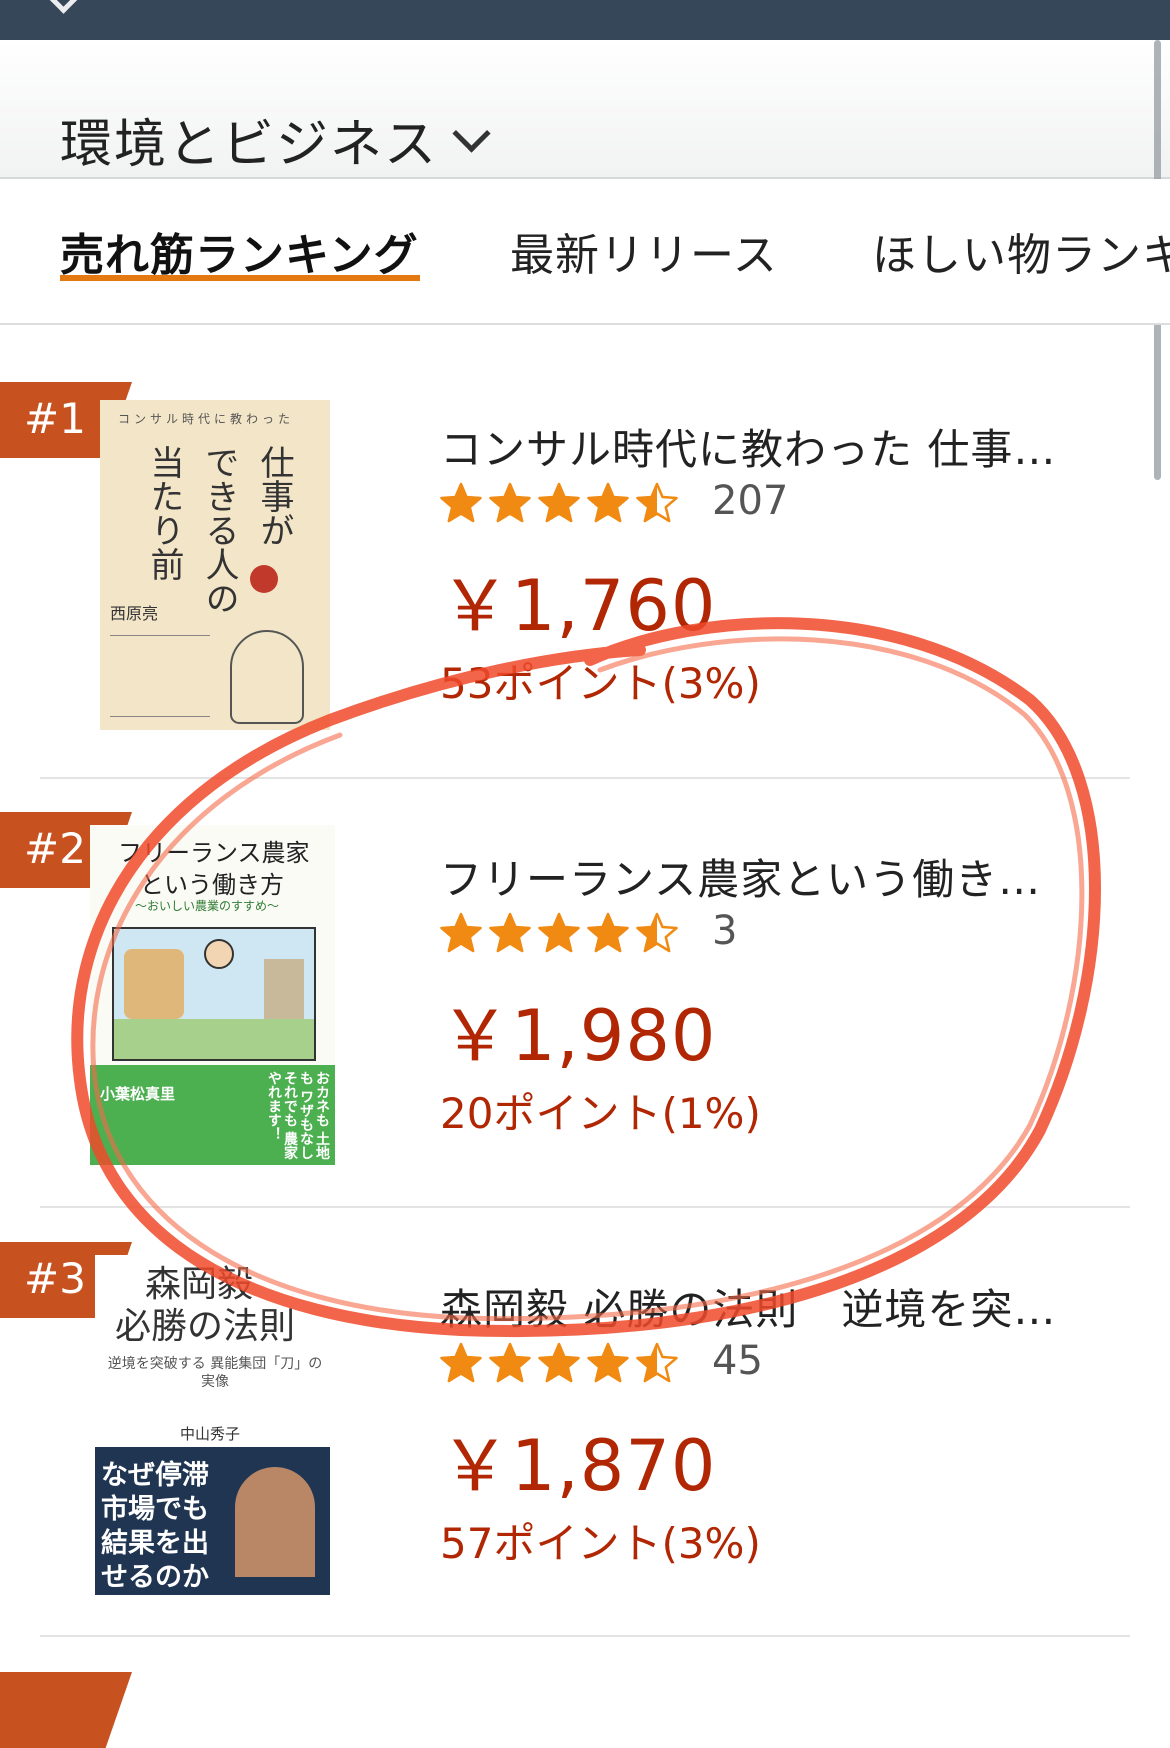  What do you see at coordinates (249, 139) in the screenshot?
I see `category-title: 環境とビジネス` at bounding box center [249, 139].